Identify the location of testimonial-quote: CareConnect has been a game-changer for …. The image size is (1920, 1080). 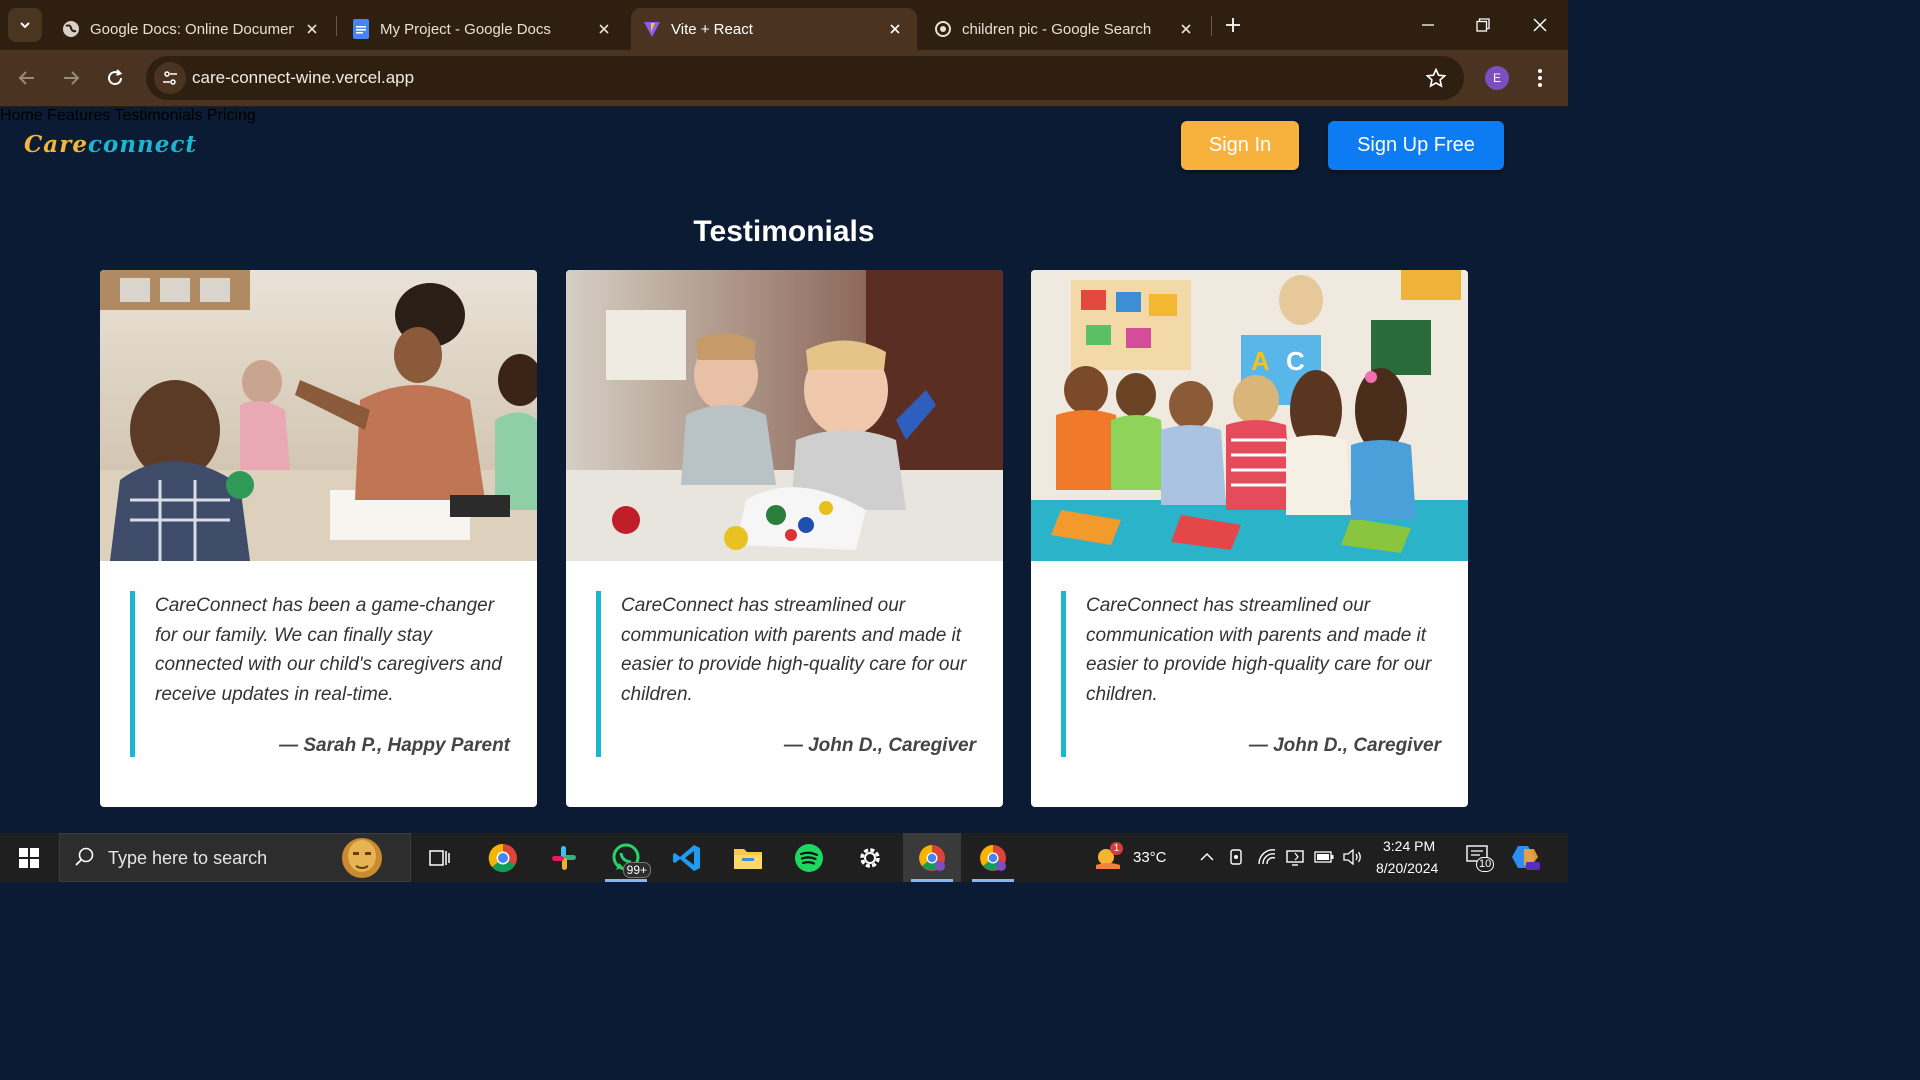
(320, 674).